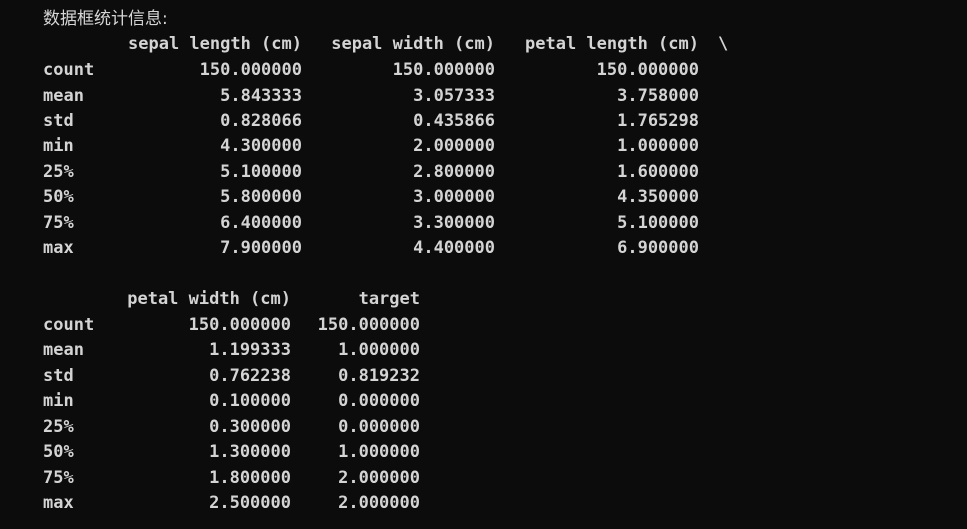  Describe the element at coordinates (612, 44) in the screenshot. I see `block1-col-header-petal-length: petal length (cm)` at that location.